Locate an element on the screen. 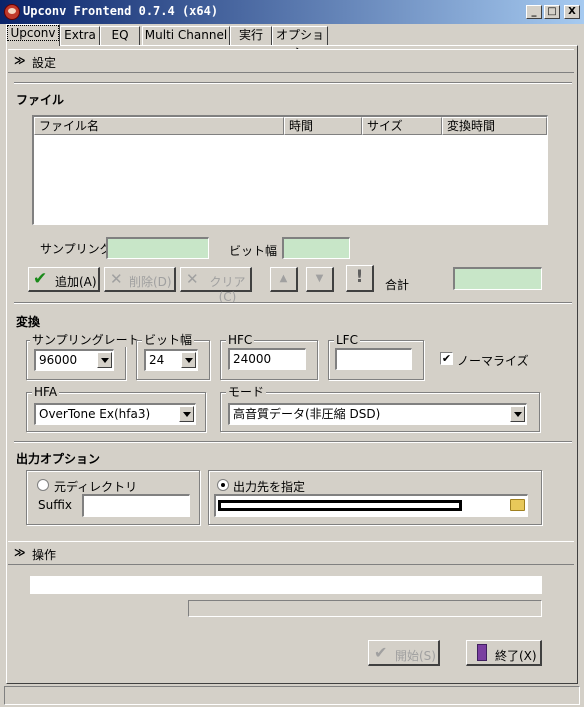 This screenshot has width=584, height=707. tab-strip: Upconv Extra EQ Multi Channel 実行 オプション is located at coordinates (292, 41).